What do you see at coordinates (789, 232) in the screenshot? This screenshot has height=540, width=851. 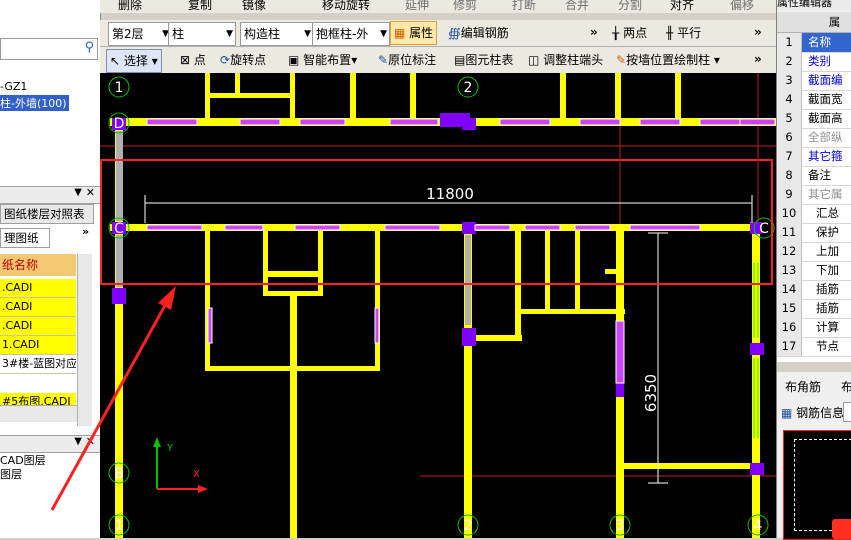 I see `property-row-number: 11` at bounding box center [789, 232].